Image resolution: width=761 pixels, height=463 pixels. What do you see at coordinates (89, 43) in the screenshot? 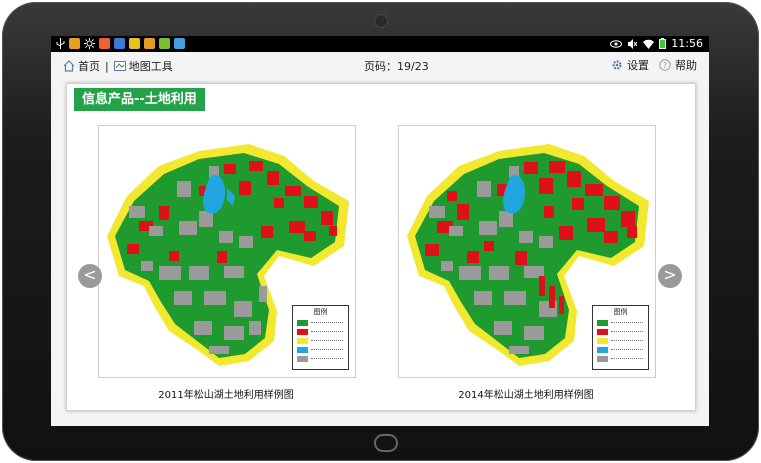
I see `brightness-icon` at bounding box center [89, 43].